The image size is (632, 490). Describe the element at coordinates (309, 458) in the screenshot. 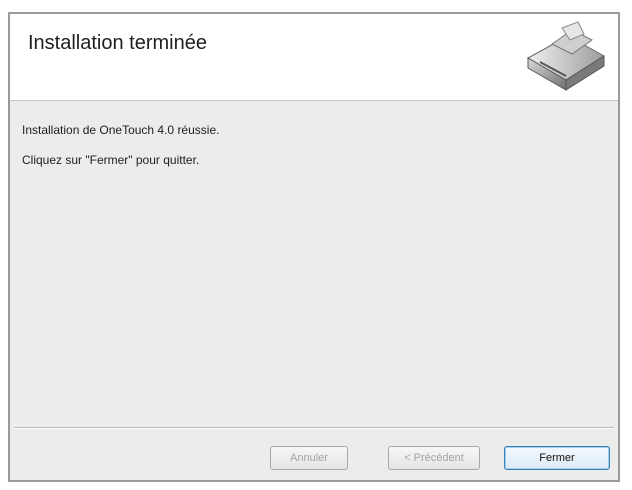

I see `cancel-button: Annuler` at that location.